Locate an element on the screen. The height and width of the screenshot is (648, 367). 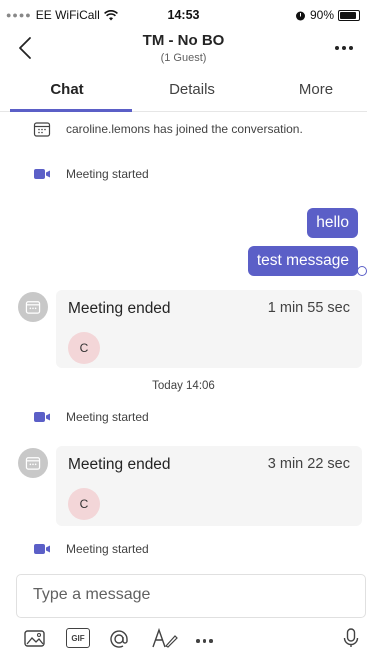
outgoing-message: test message is located at coordinates (302, 261).